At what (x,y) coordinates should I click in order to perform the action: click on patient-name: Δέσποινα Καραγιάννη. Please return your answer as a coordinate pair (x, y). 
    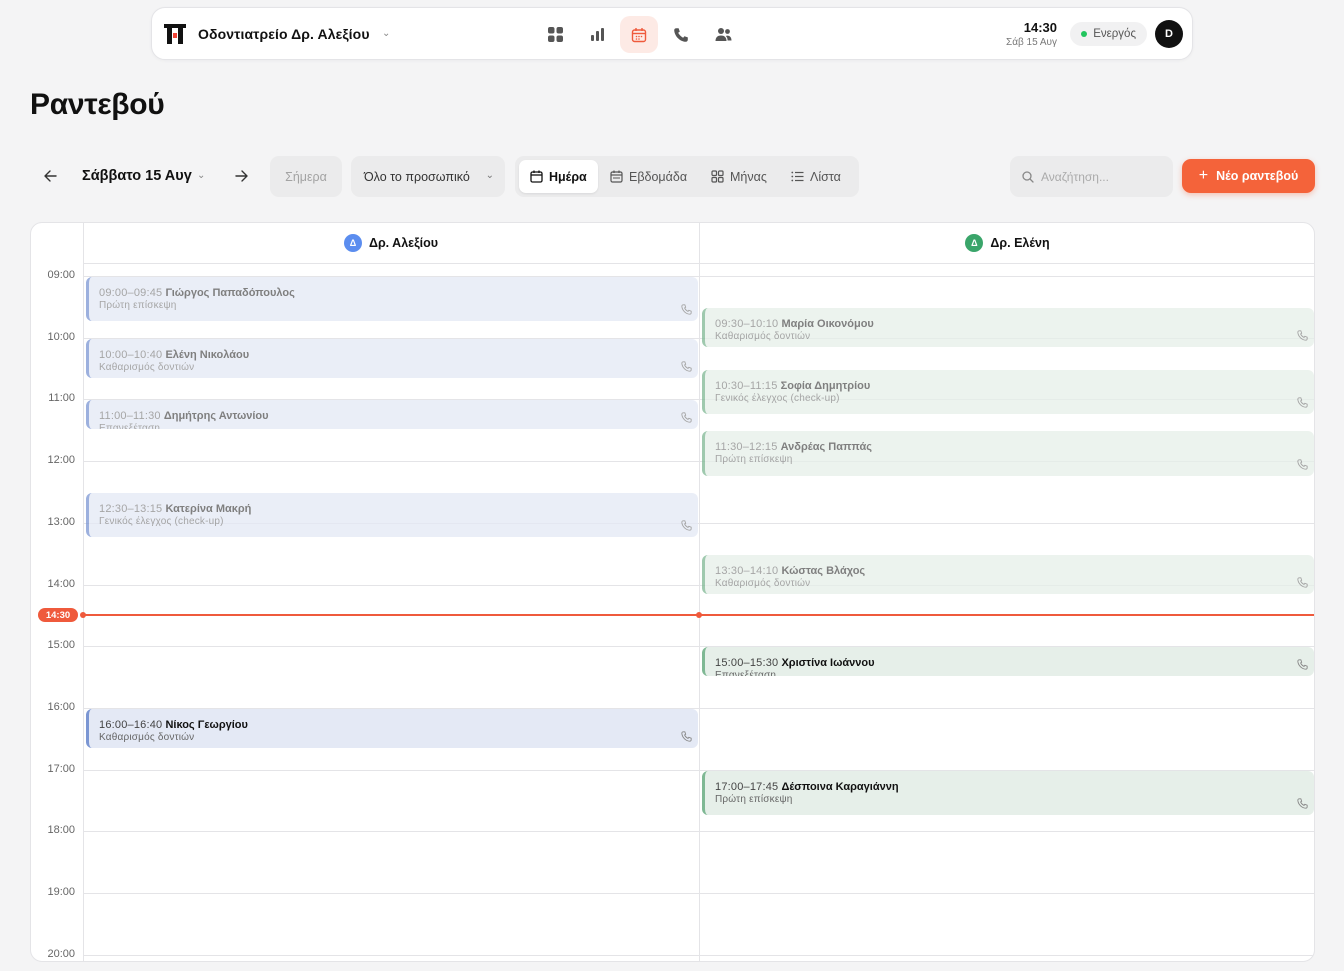
    Looking at the image, I should click on (840, 786).